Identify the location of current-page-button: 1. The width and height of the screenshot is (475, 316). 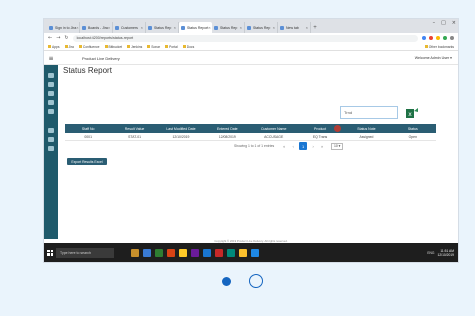
(303, 146).